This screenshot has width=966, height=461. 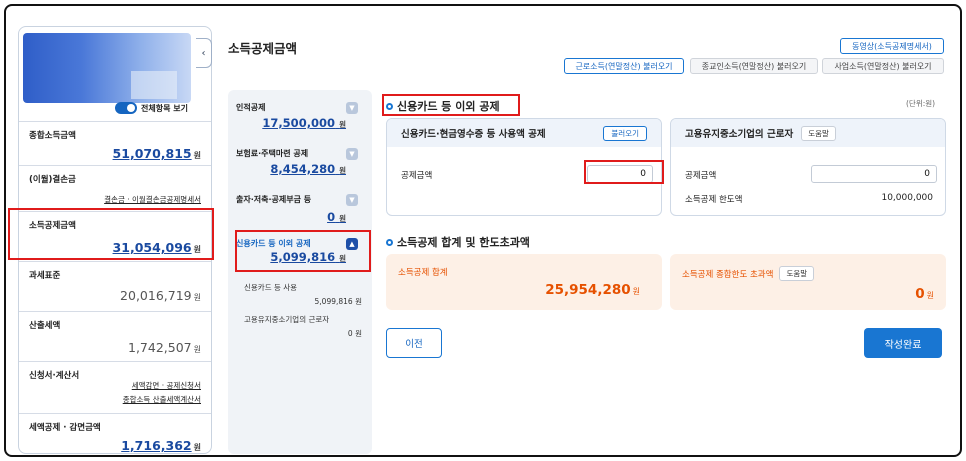 I want to click on category-value: 17,500,000 원, so click(x=304, y=123).